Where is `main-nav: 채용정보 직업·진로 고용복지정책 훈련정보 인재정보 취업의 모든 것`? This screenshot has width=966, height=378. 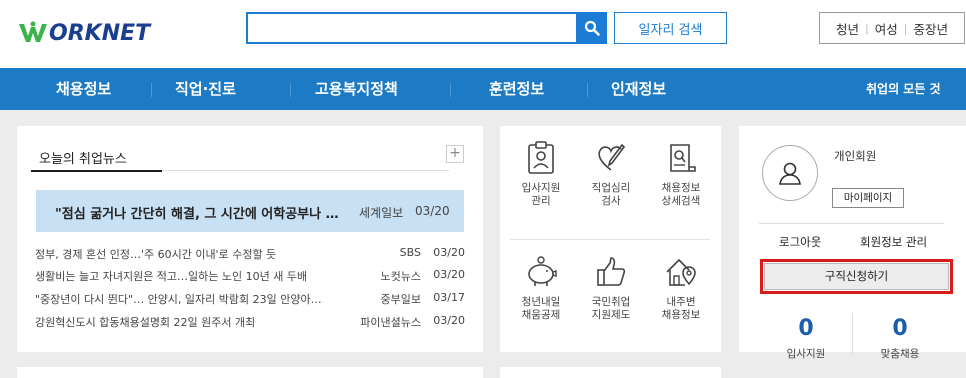
main-nav: 채용정보 직업·진로 고용복지정책 훈련정보 인재정보 취업의 모든 것 is located at coordinates (483, 89).